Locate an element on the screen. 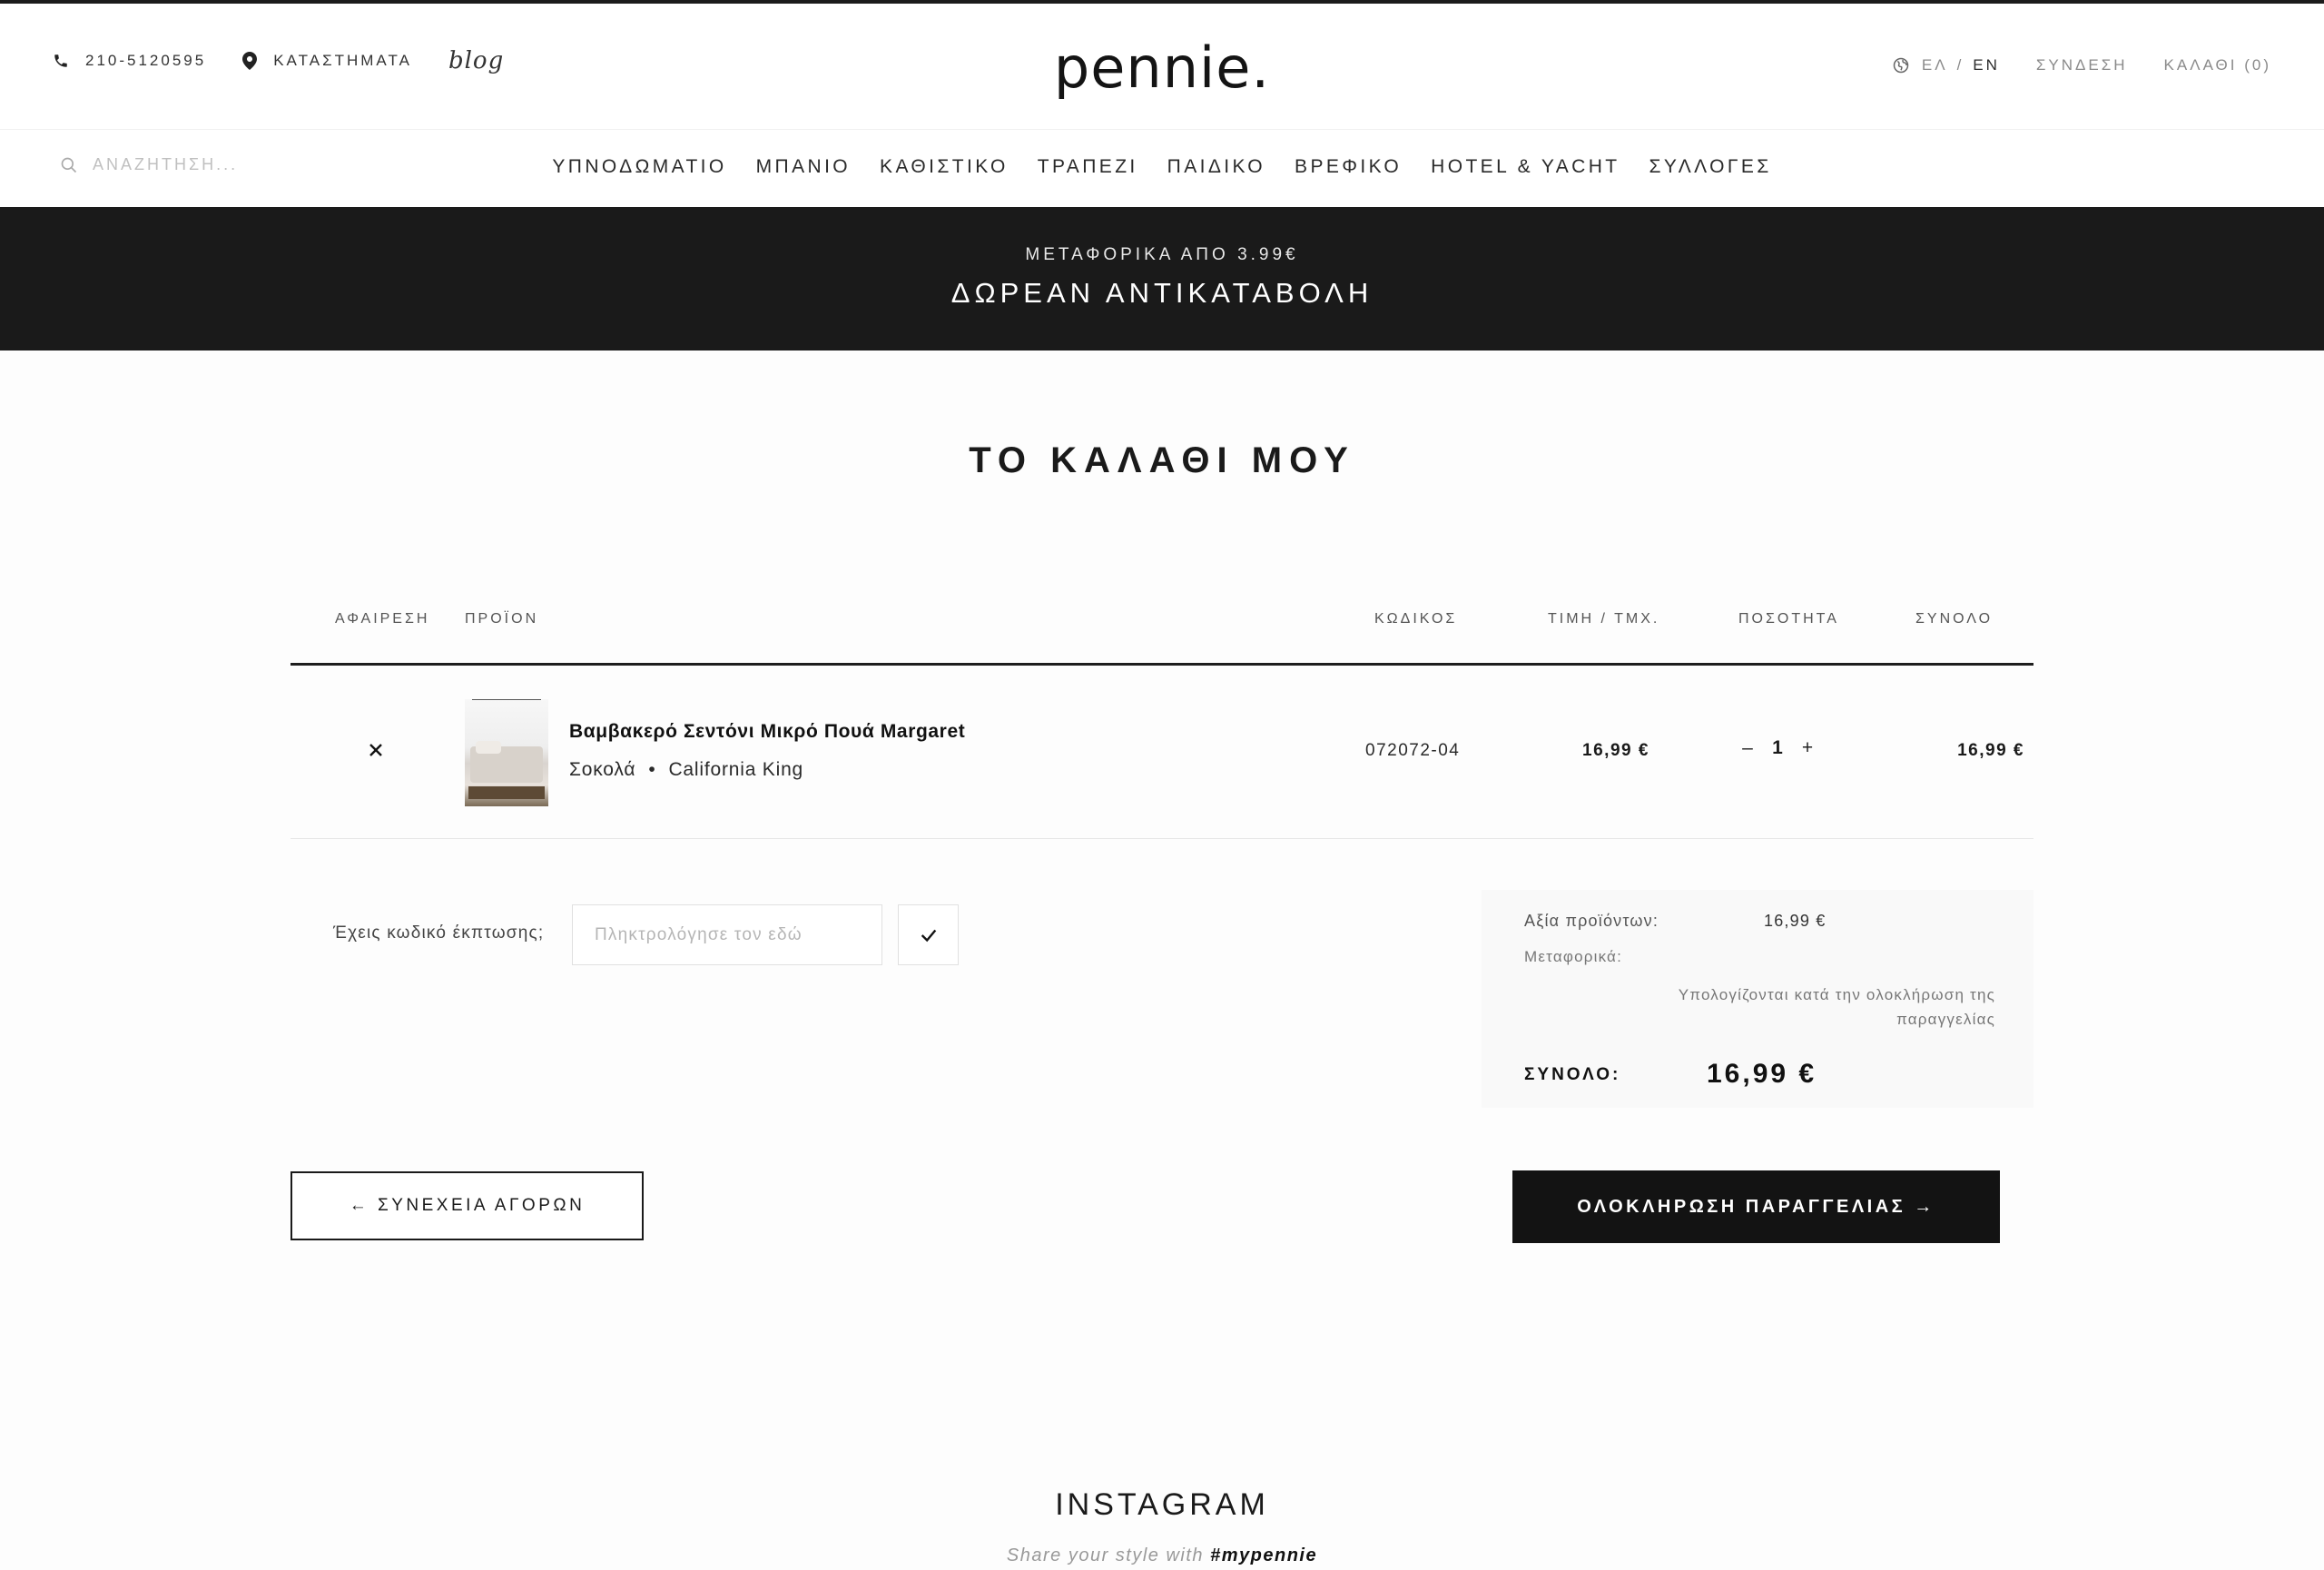  nav-item-bath: ΜΠΑΝΙΟ is located at coordinates (803, 167).